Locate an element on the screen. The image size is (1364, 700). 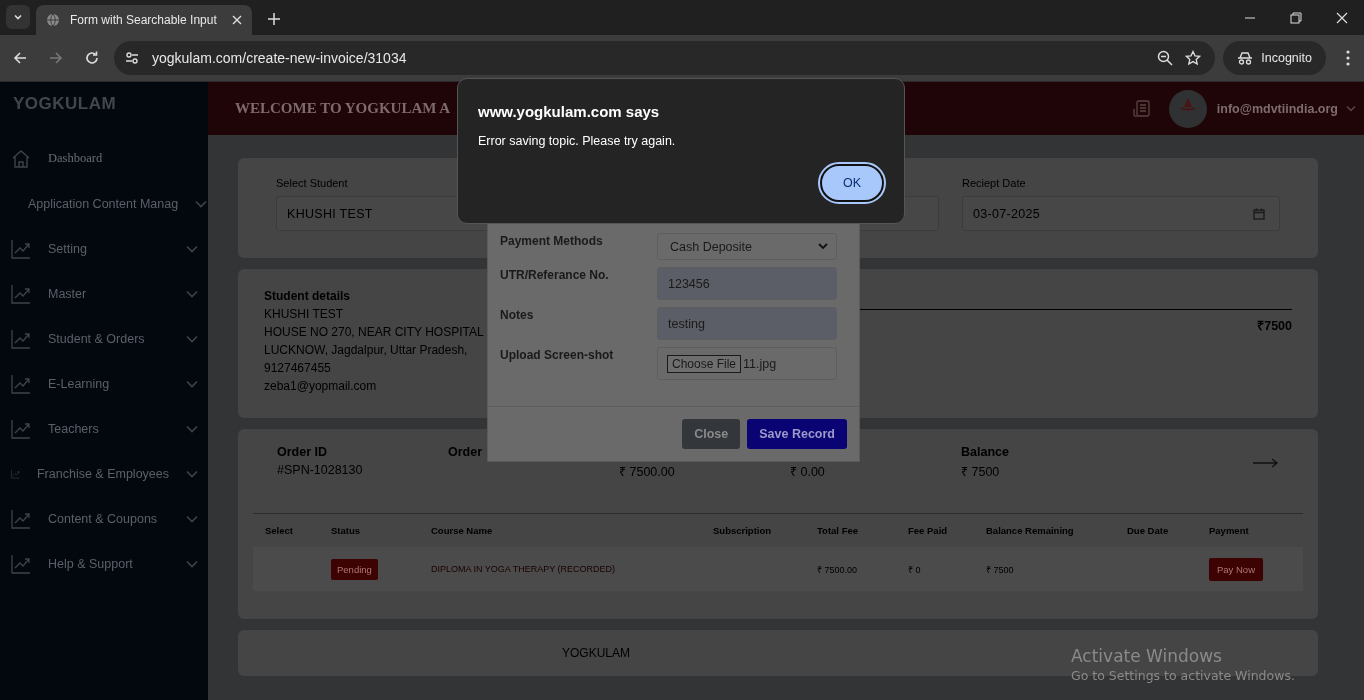
incognito-icon is located at coordinates (1245, 58).